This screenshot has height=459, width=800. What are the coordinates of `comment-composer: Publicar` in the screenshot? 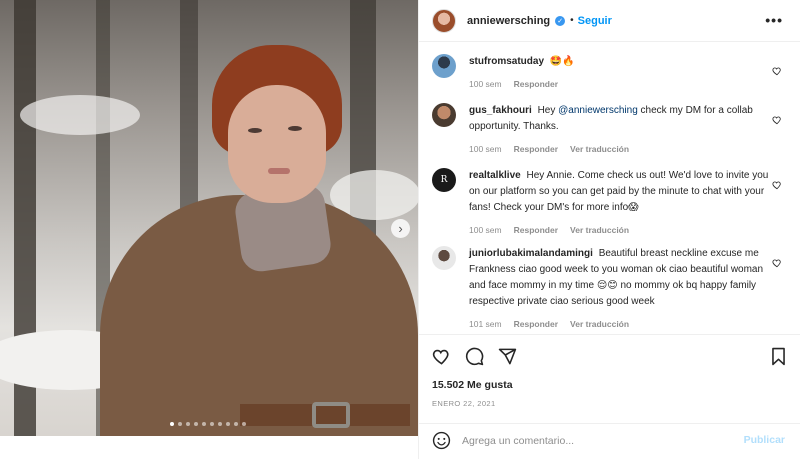 It's located at (609, 441).